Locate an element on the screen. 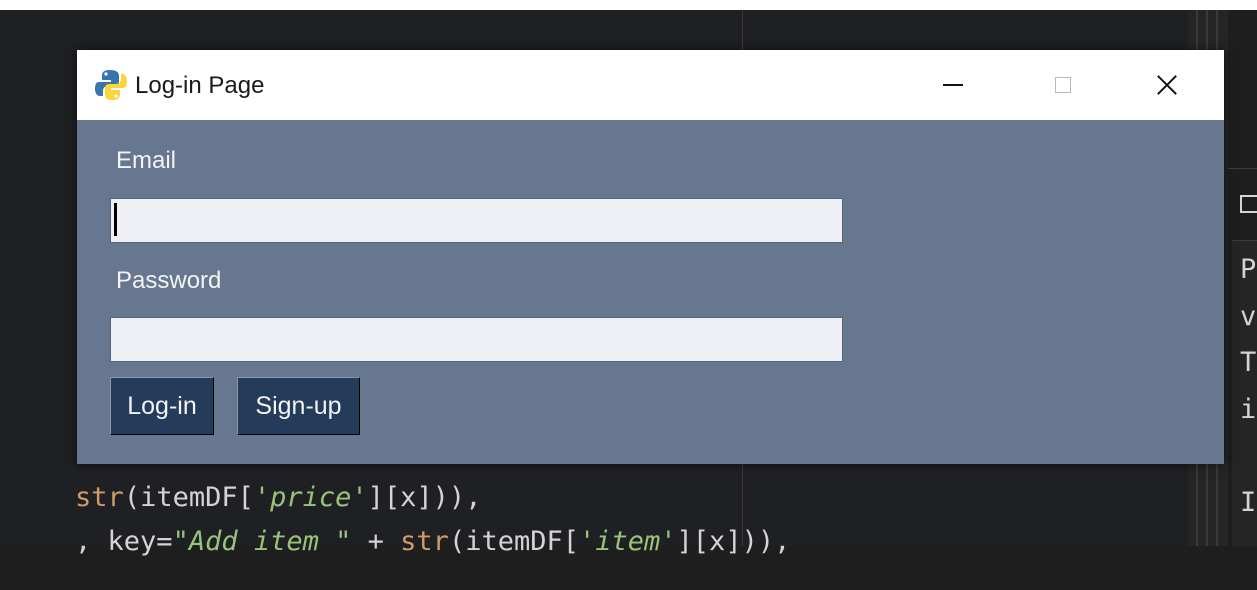 This screenshot has width=1257, height=590. login-button: Log-in is located at coordinates (162, 406).